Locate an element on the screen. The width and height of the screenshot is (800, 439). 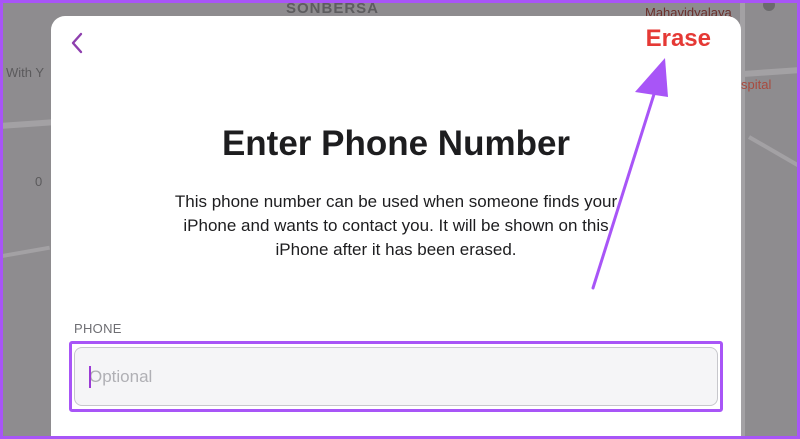
map-label-left: With Y is located at coordinates (25, 72).